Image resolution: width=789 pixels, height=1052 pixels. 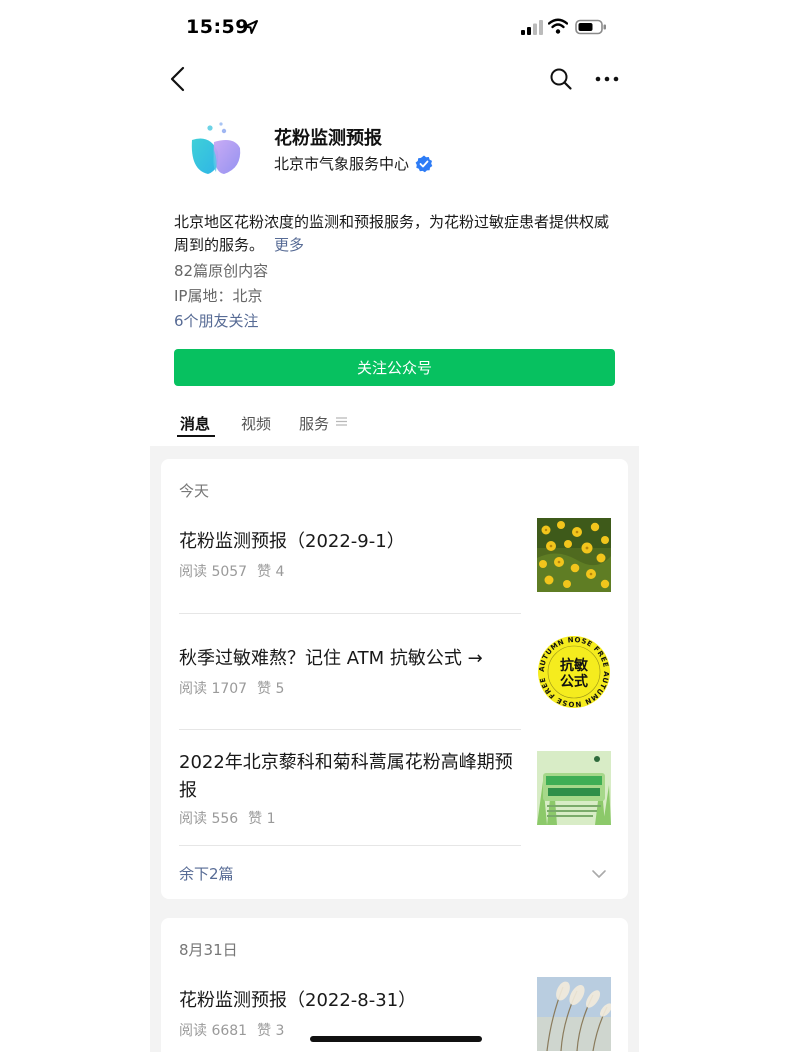 What do you see at coordinates (424, 163) in the screenshot?
I see `verified-badge-icon` at bounding box center [424, 163].